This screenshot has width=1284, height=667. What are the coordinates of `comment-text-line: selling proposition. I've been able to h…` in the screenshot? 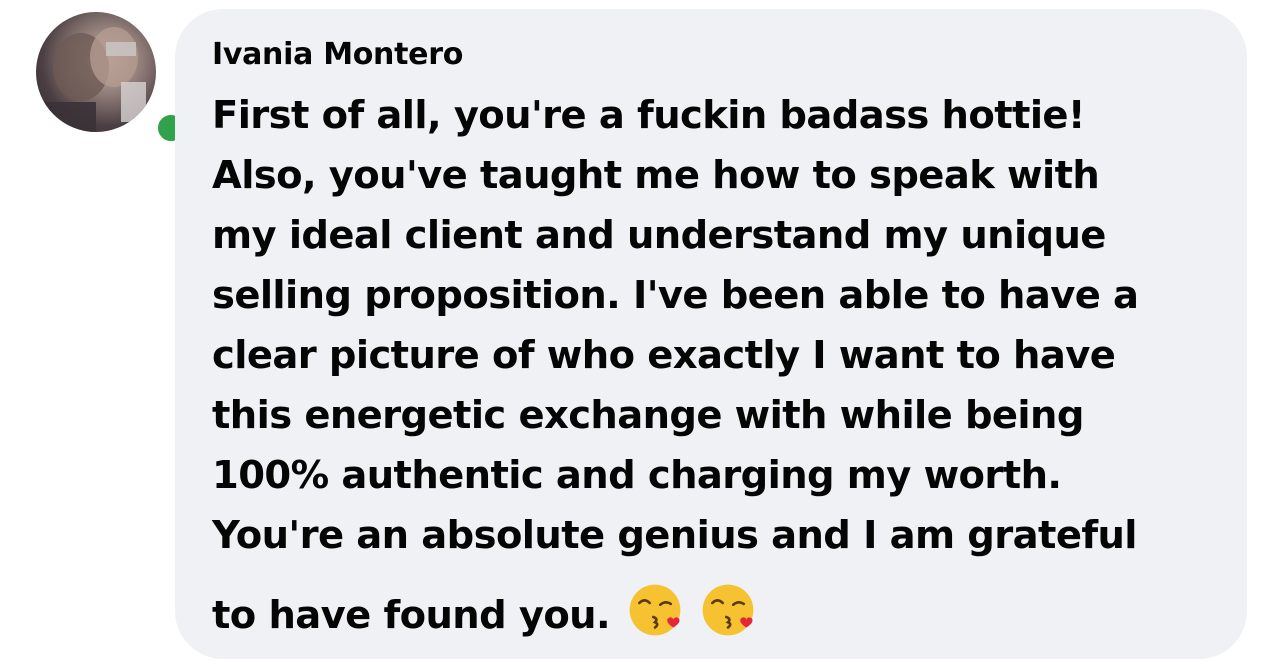 It's located at (675, 295).